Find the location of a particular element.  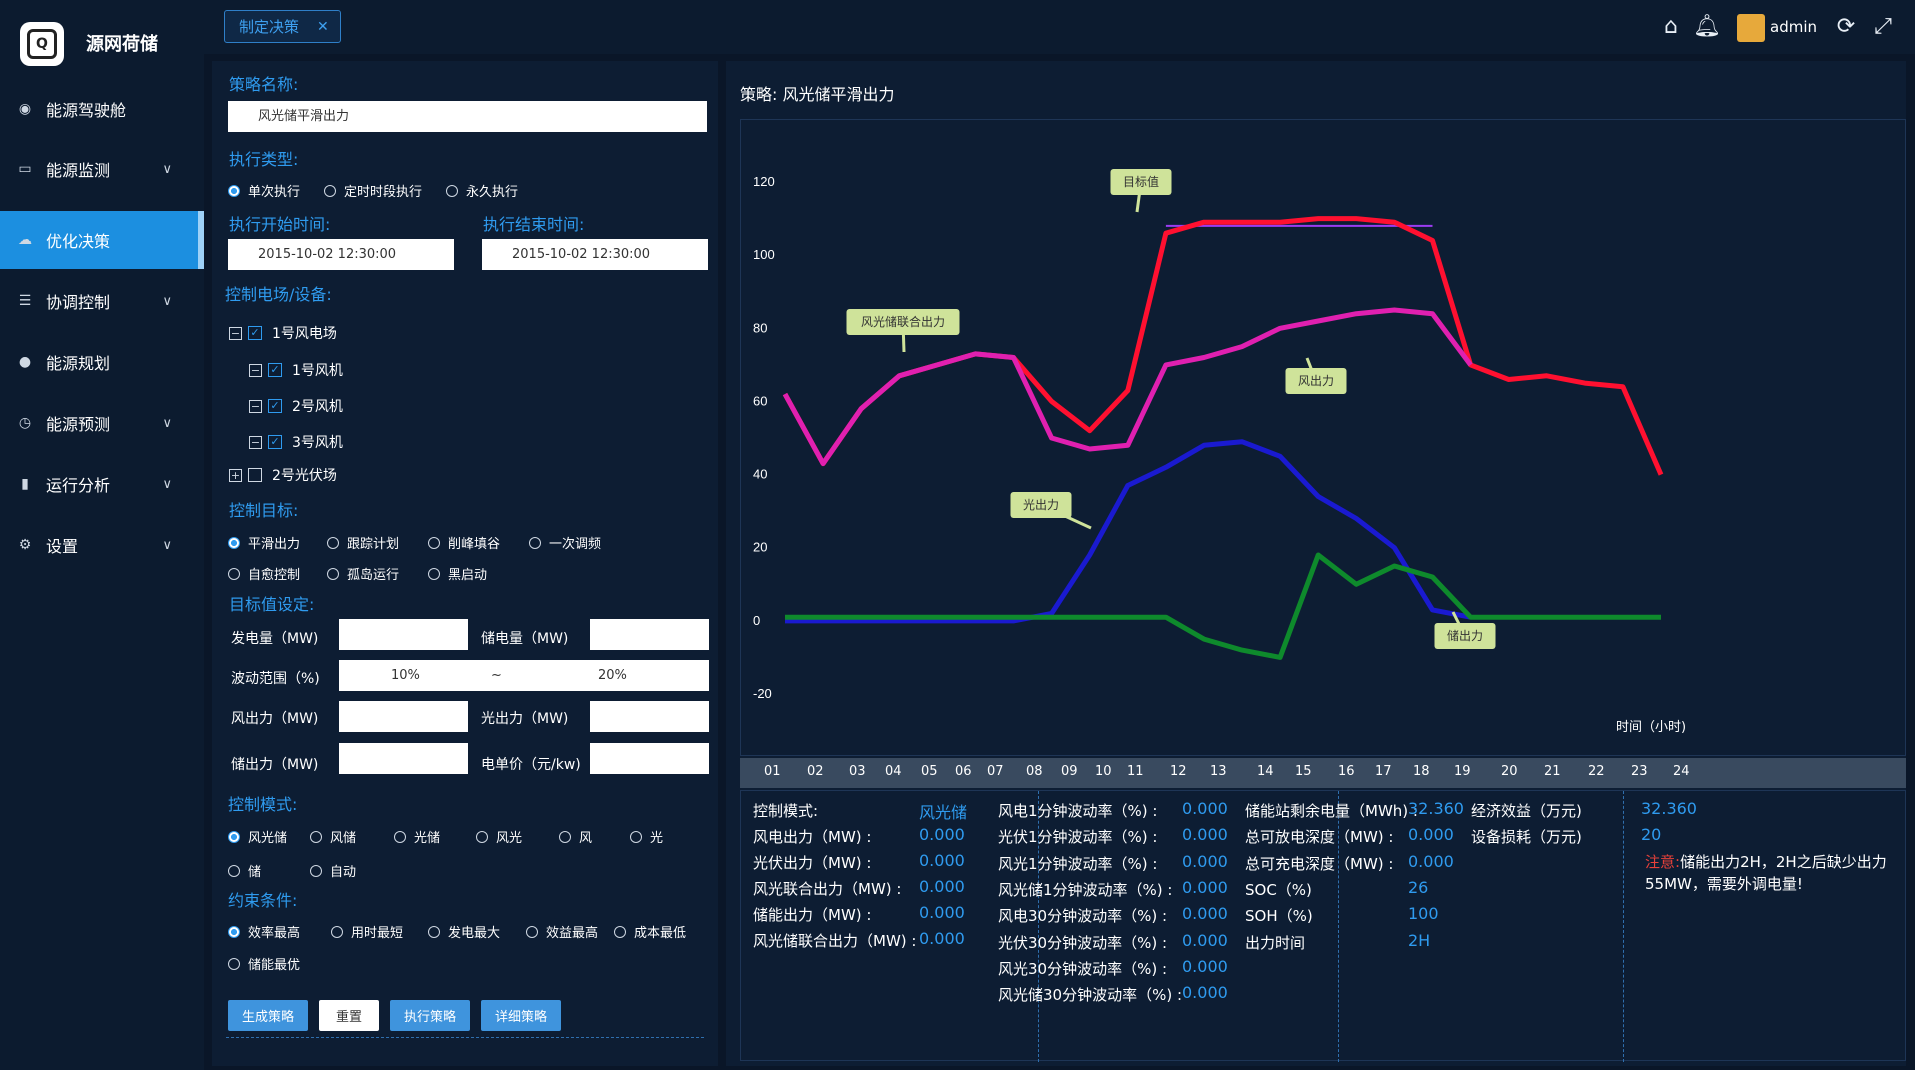

sidebar-item-forecast: ◷ 能源预测 ∨ is located at coordinates (102, 423).